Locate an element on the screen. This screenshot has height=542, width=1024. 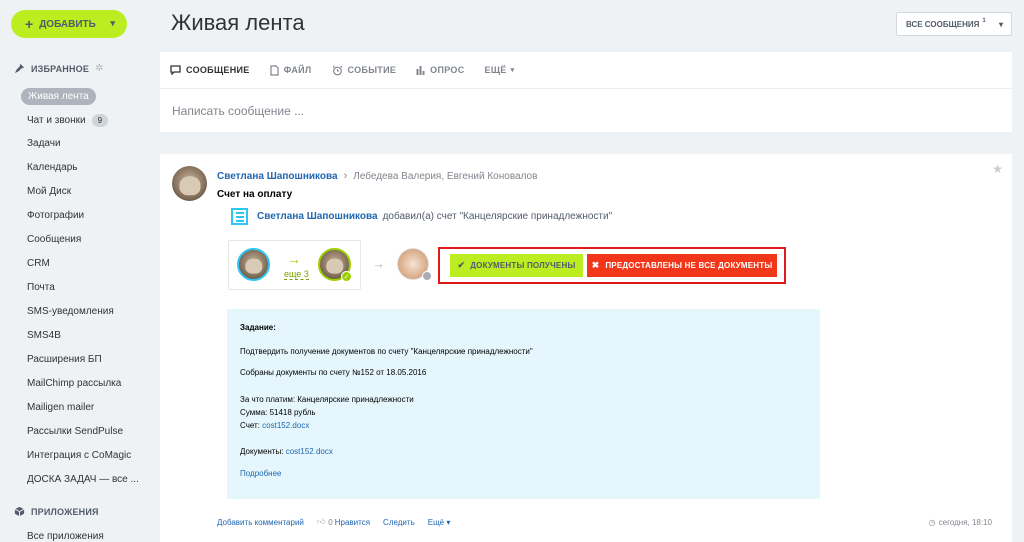
sidebar-item-comagic: Интеграция с CoMagic is located at coordinates (79, 455).